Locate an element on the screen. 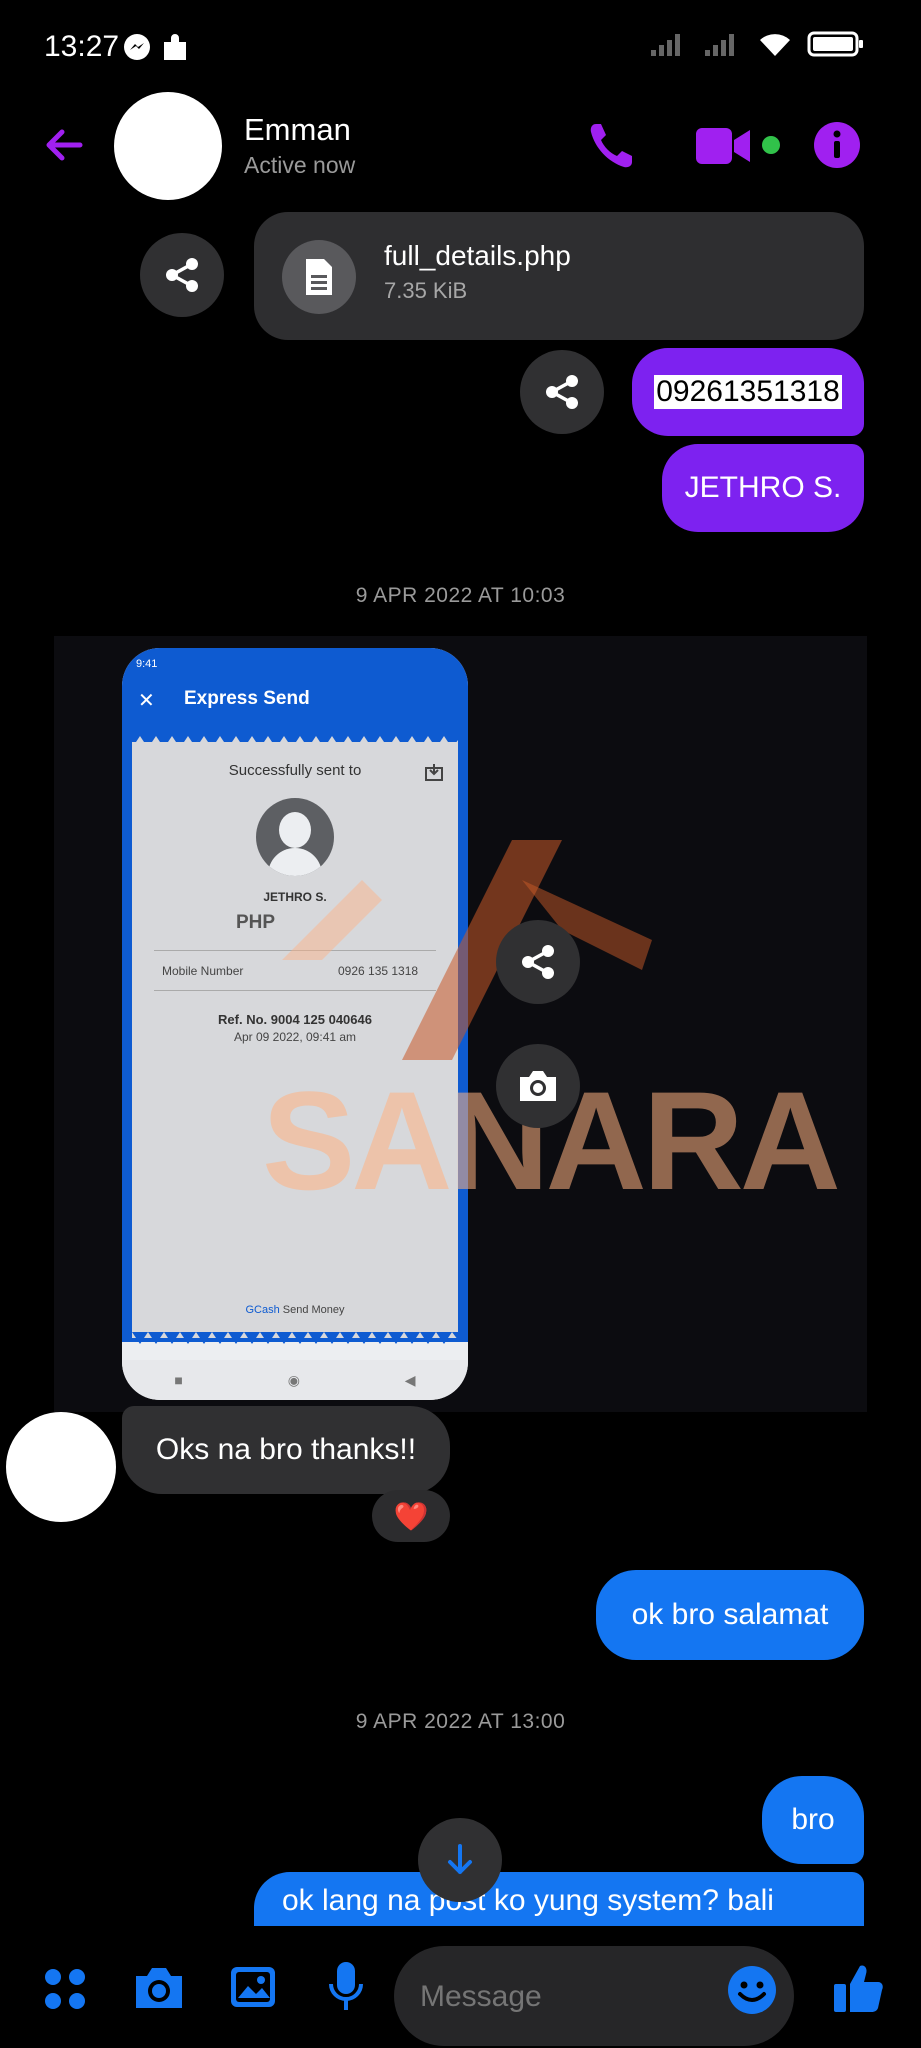  message-text: ok lang na post ko yung system? bali is located at coordinates (528, 1900).